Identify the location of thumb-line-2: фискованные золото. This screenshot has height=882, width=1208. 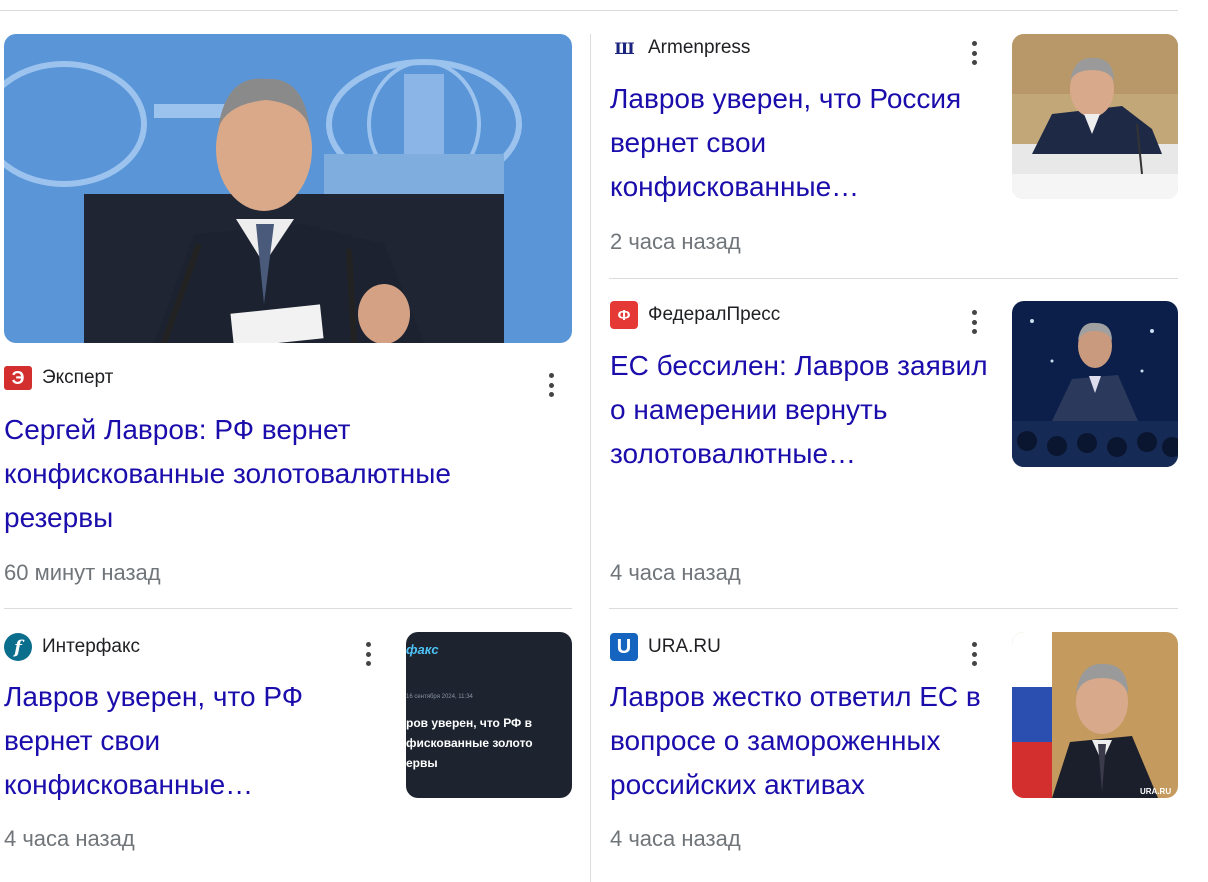
(469, 743).